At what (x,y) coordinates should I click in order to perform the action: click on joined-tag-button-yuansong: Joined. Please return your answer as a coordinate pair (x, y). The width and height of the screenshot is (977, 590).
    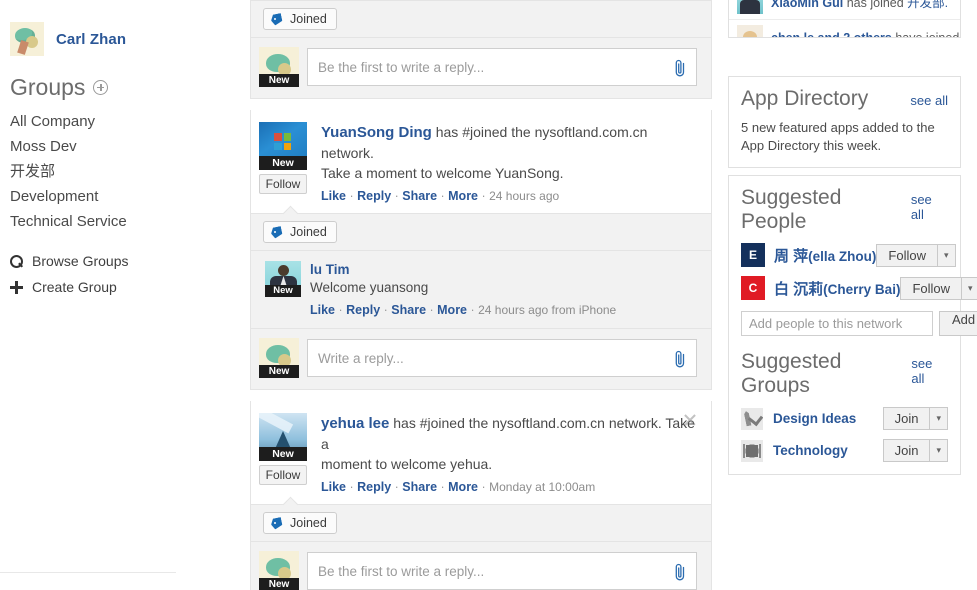
    Looking at the image, I should click on (300, 232).